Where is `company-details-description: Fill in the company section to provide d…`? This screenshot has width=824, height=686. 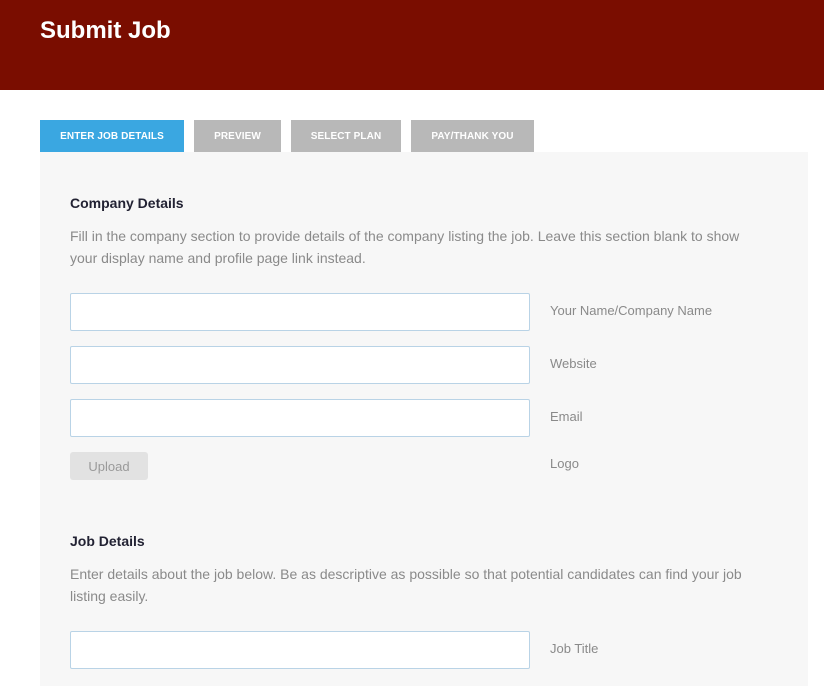 company-details-description: Fill in the company section to provide d… is located at coordinates (405, 247).